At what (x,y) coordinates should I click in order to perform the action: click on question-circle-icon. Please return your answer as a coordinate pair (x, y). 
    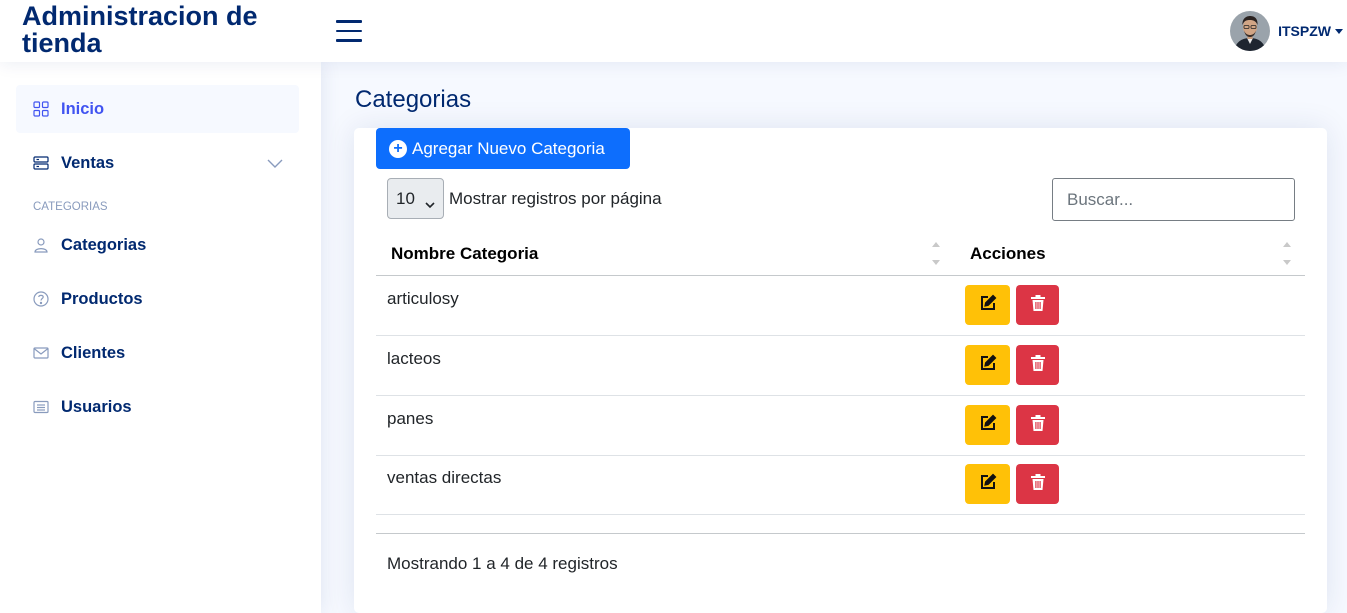
    Looking at the image, I should click on (41, 299).